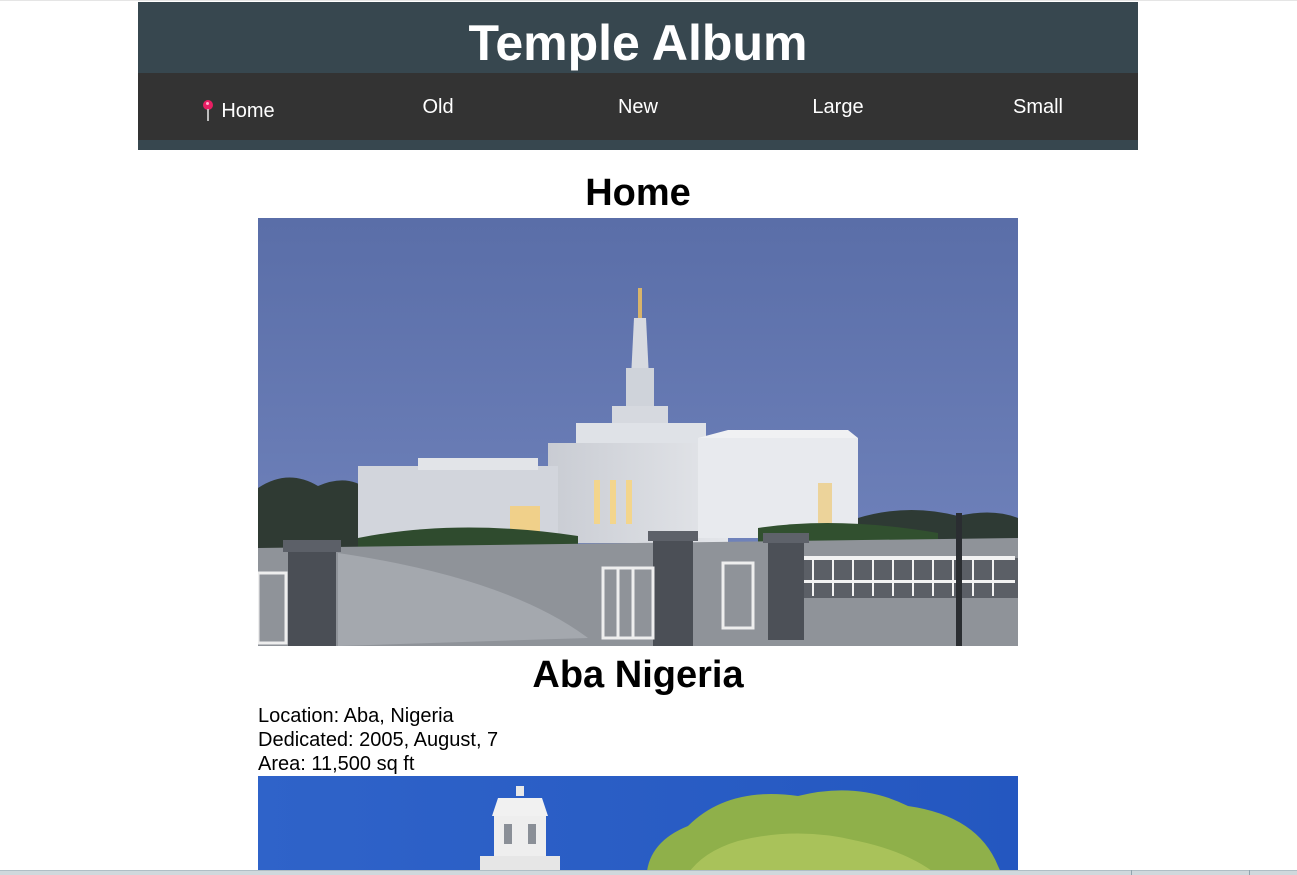  I want to click on nav-item-old: Old, so click(438, 106).